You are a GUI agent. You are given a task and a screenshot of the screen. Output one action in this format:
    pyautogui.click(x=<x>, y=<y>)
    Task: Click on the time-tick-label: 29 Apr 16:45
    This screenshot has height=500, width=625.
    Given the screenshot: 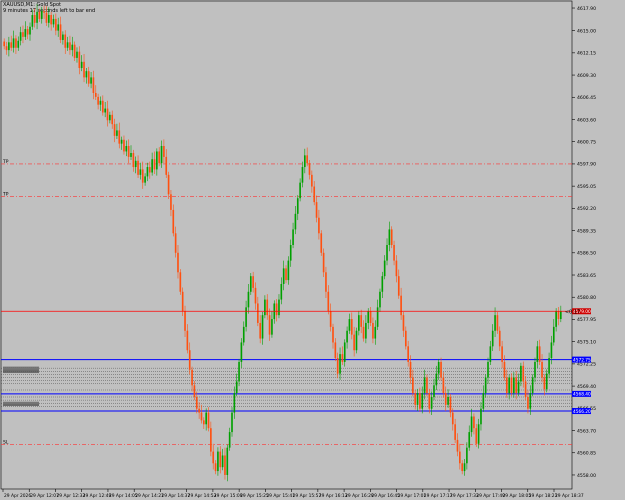 What is the action you would take?
    pyautogui.click(x=385, y=496)
    